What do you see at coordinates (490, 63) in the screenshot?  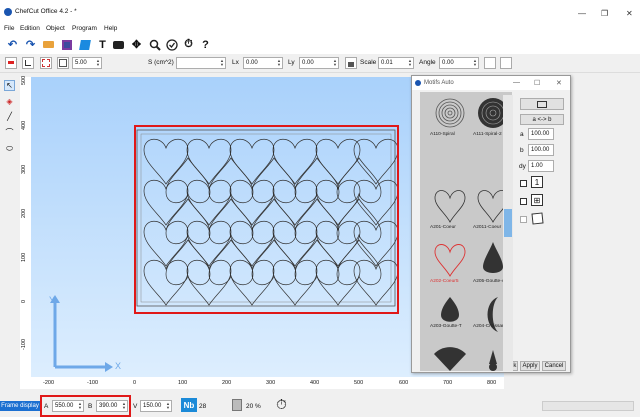 I see `rotate-icon` at bounding box center [490, 63].